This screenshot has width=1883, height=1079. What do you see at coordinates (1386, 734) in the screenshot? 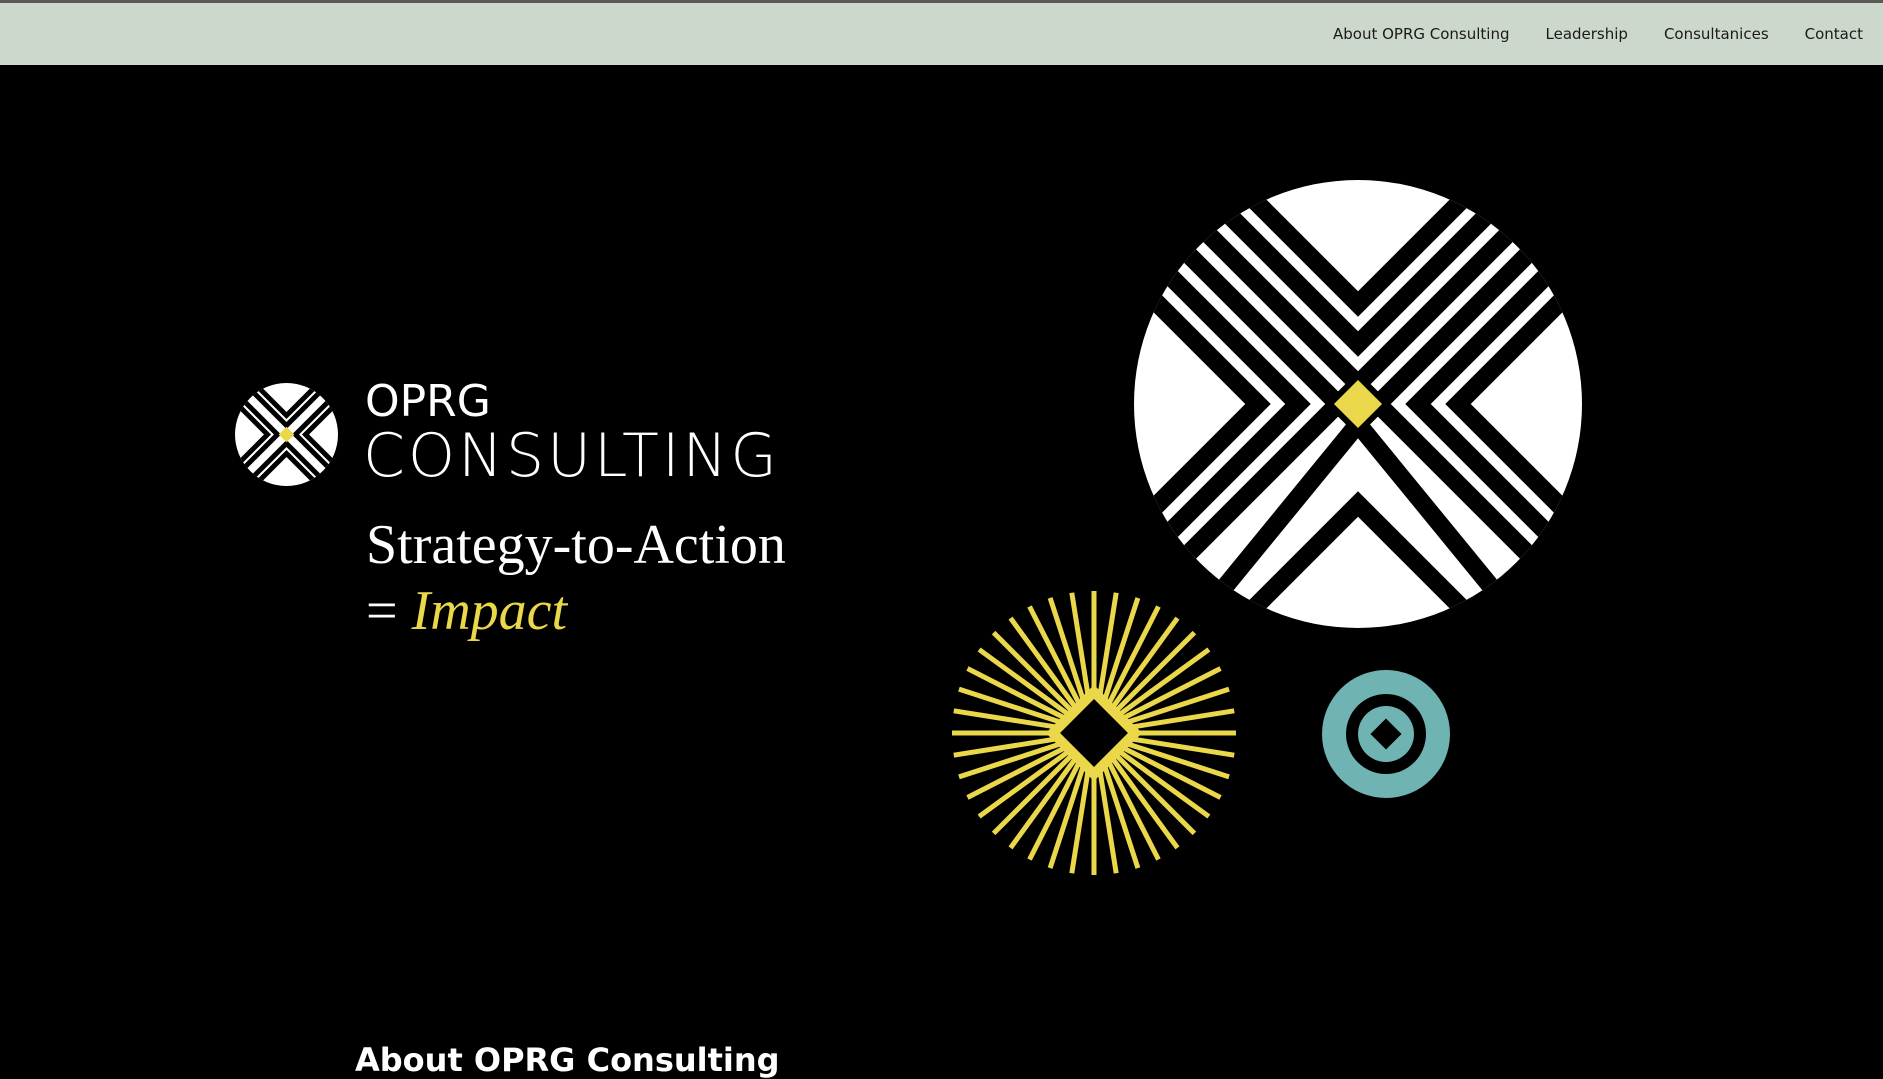
I see `target-diamond-icon` at bounding box center [1386, 734].